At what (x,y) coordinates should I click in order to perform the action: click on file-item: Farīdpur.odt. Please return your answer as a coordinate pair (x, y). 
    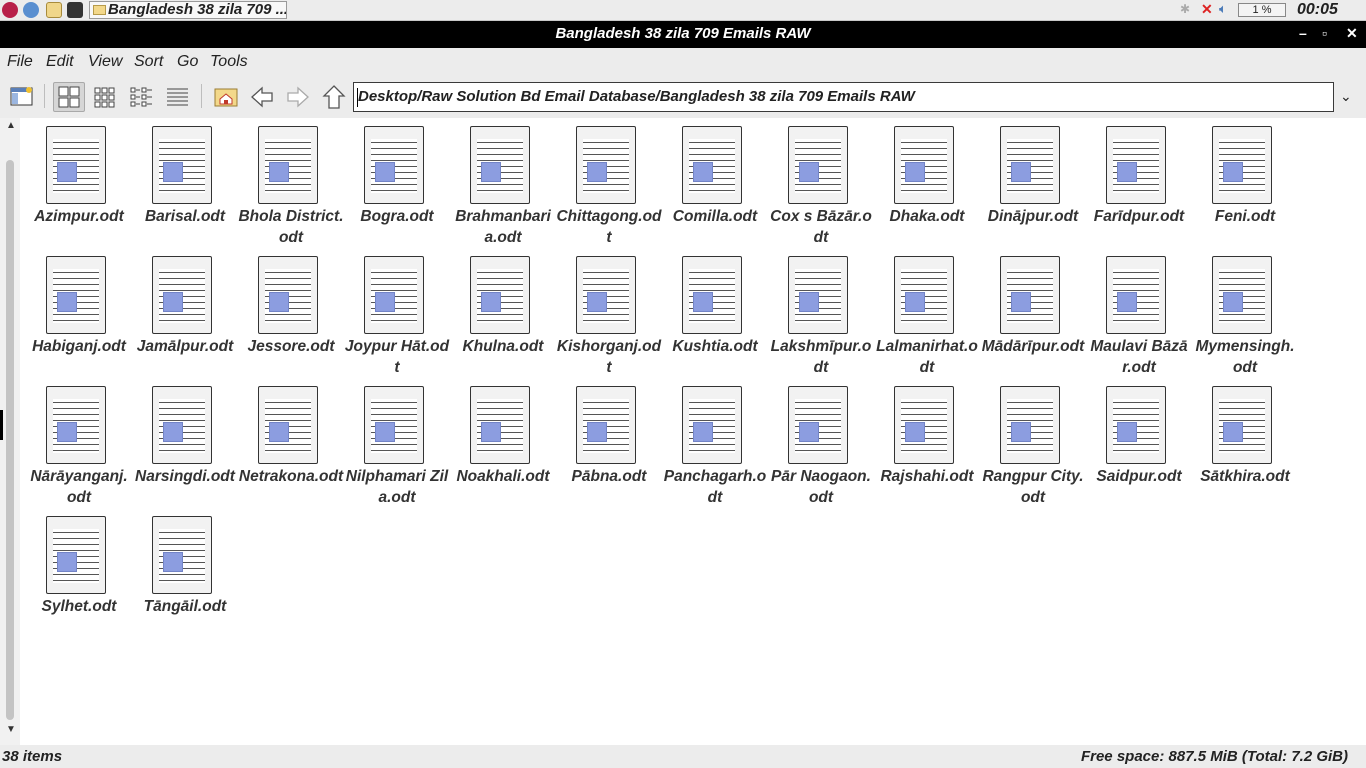
    Looking at the image, I should click on (1139, 189).